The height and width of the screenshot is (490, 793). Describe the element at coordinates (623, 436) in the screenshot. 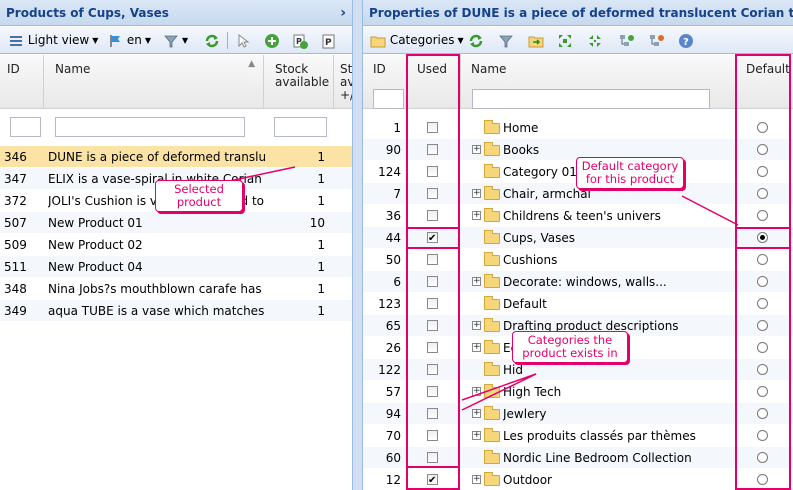

I see `category-name: Les produits classés par thèmes` at that location.